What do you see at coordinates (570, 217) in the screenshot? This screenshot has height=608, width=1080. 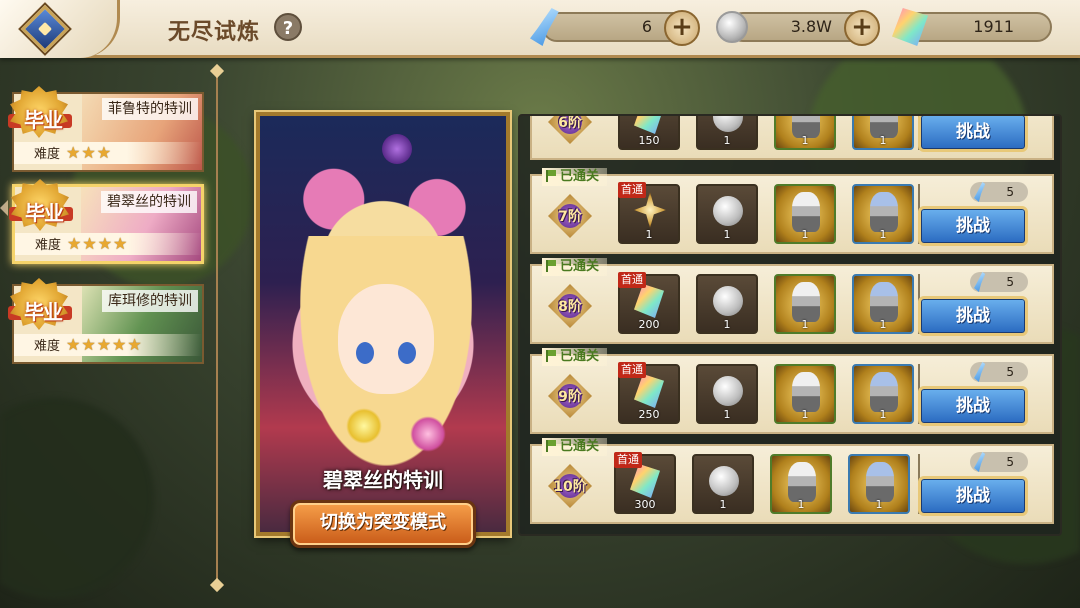 I see `level-label: 7阶` at bounding box center [570, 217].